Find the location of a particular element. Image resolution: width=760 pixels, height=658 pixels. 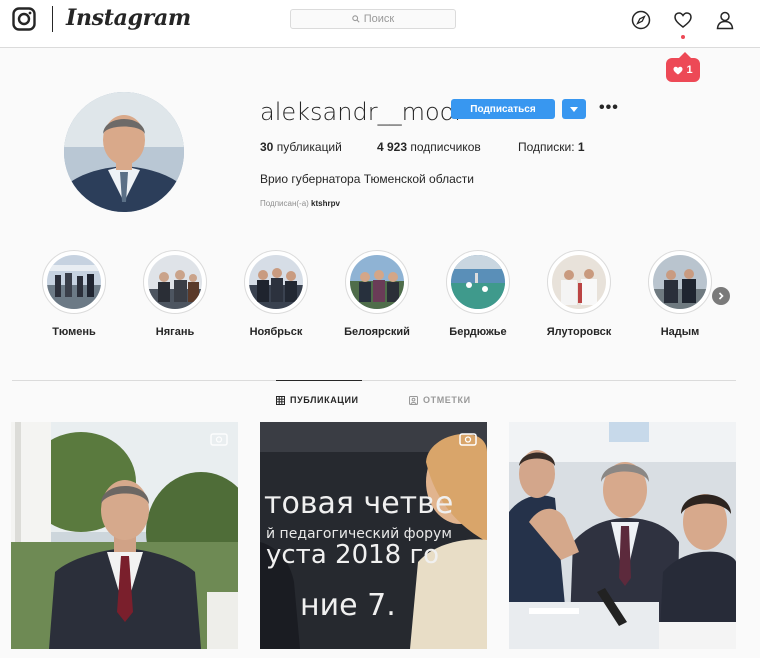

search-input: Поиск is located at coordinates (373, 19).